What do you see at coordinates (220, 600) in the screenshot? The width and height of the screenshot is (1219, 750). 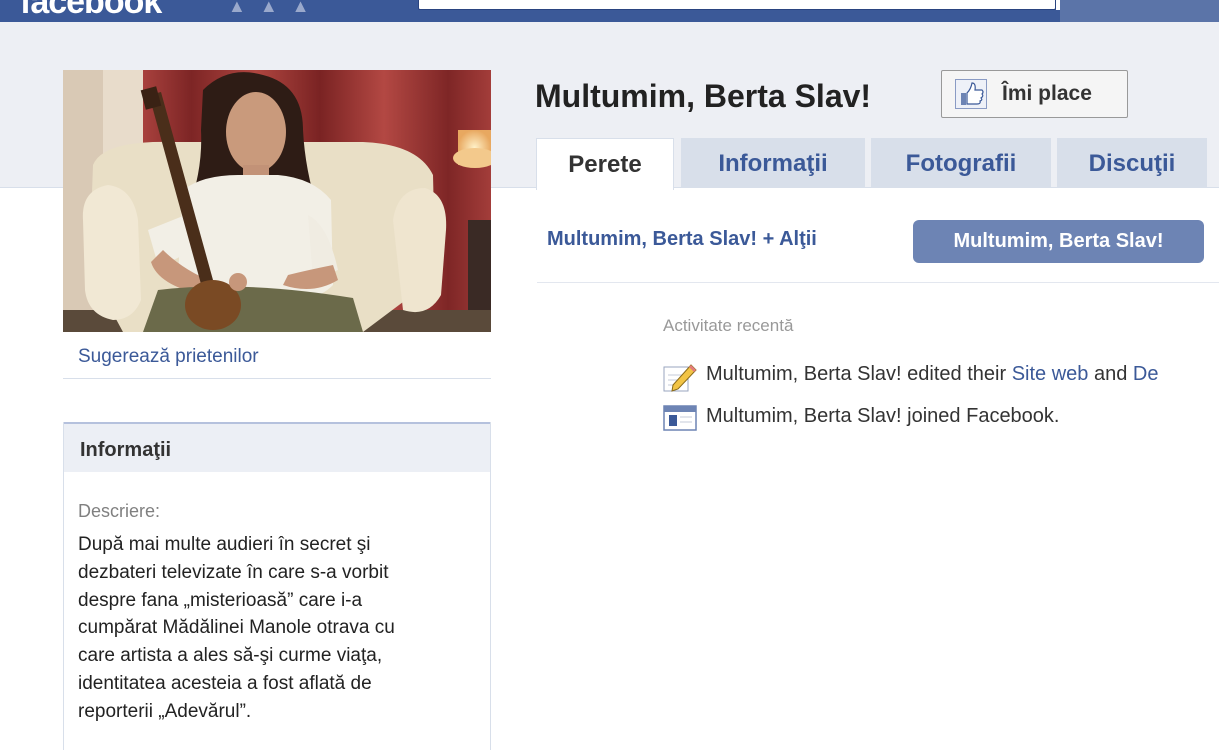 I see `description-line: despre fana „misterioasă” care i-a` at bounding box center [220, 600].